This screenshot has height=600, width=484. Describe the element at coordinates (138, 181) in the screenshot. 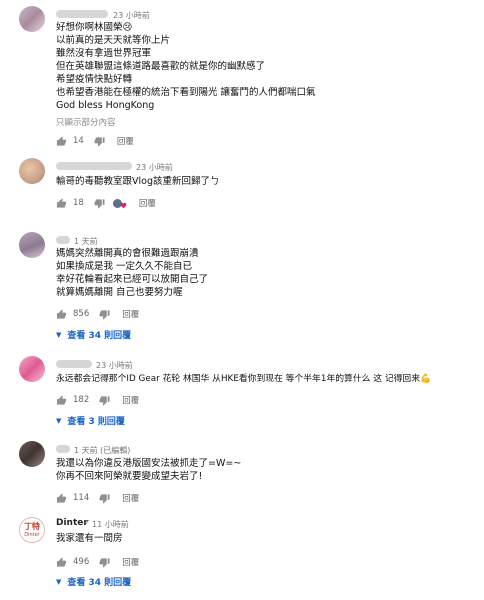

I see `comment-text-line: 輸哥的毒聽教室跟Vlog該重新回歸了ㄅ` at that location.